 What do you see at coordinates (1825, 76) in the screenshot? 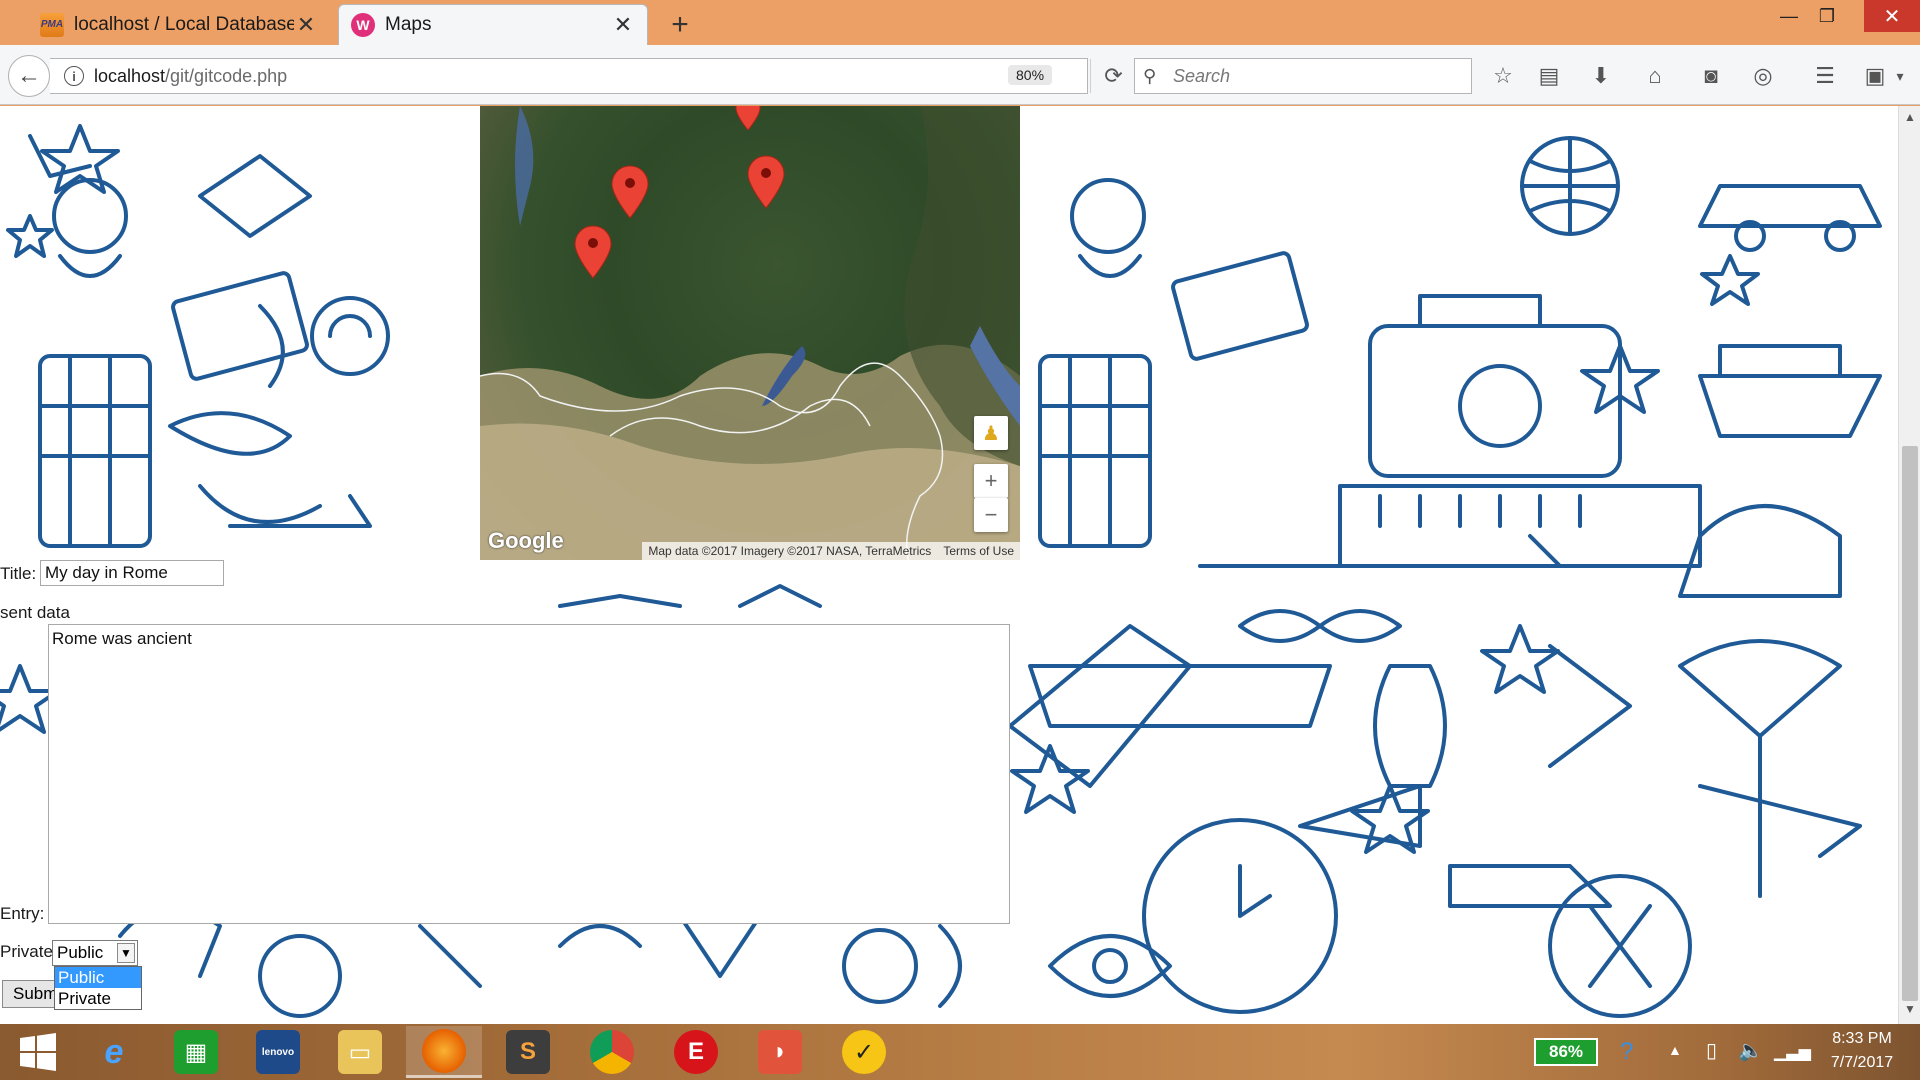
I see `menu-icon: ☰` at bounding box center [1825, 76].